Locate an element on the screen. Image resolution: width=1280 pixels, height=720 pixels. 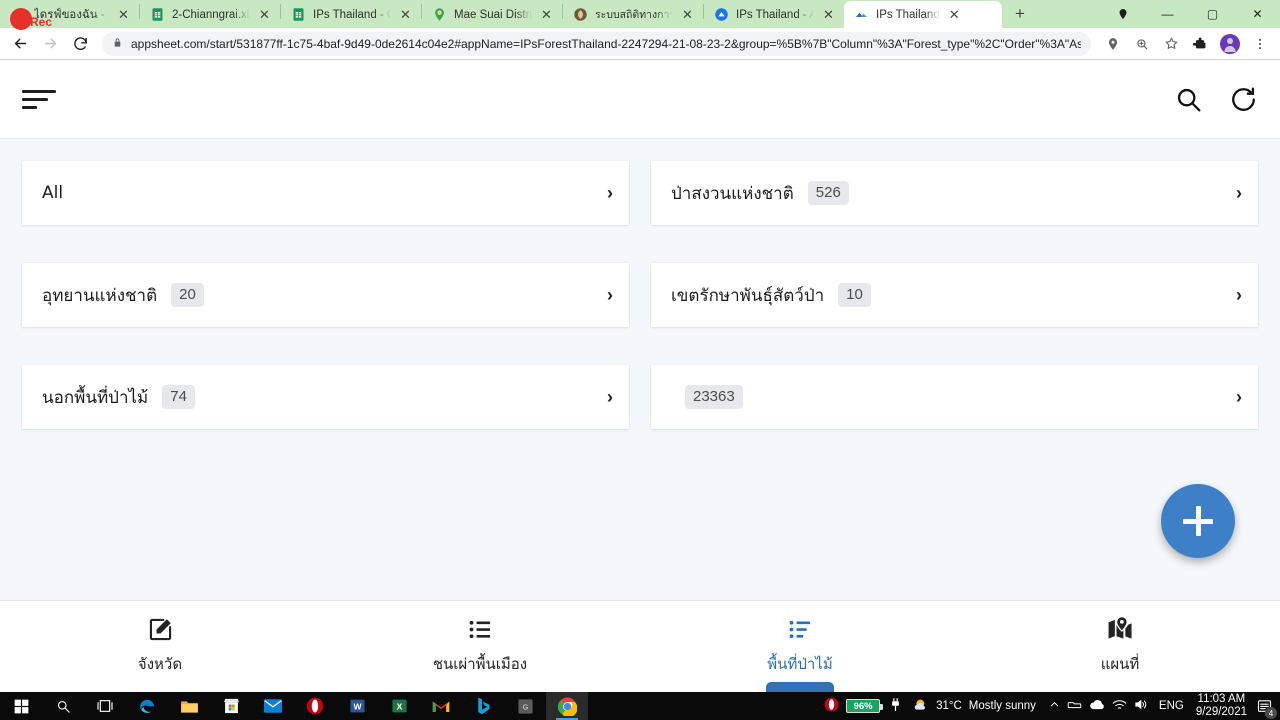
plug-icon is located at coordinates (895, 706).